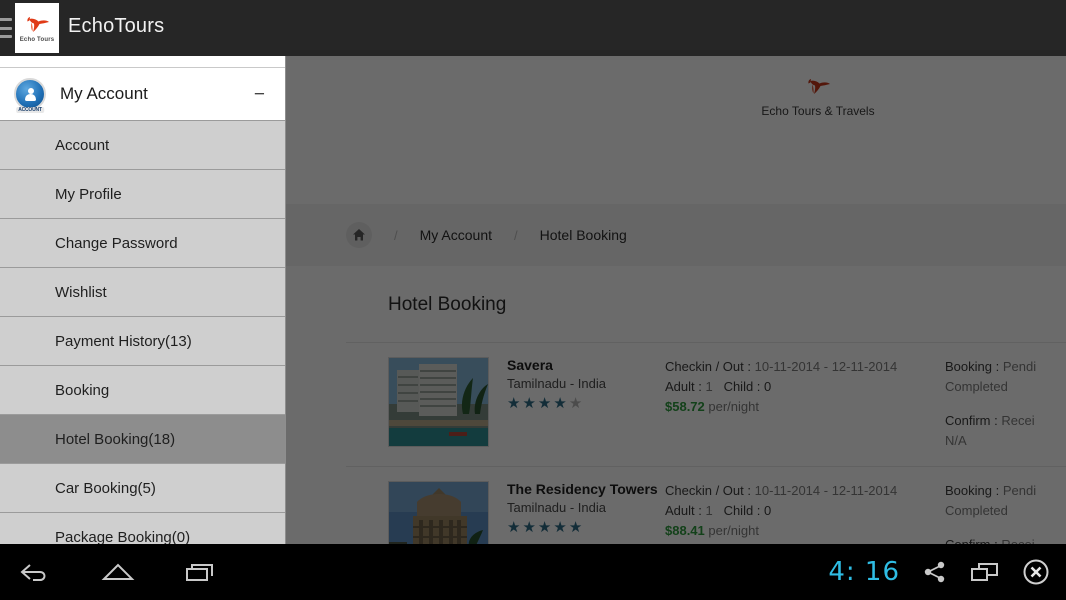 The image size is (1066, 600). What do you see at coordinates (30, 110) in the screenshot?
I see `account-badge-text: ACCOUNT` at bounding box center [30, 110].